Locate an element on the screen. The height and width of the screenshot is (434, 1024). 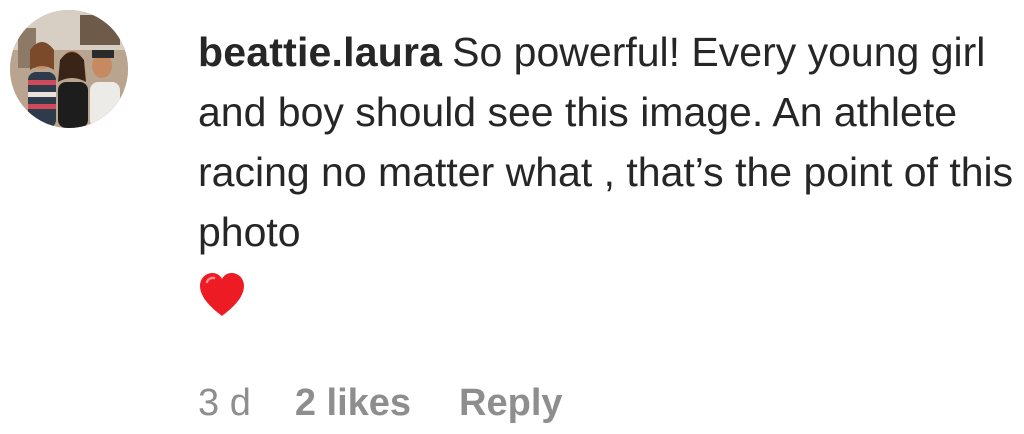
avatar is located at coordinates (69, 69).